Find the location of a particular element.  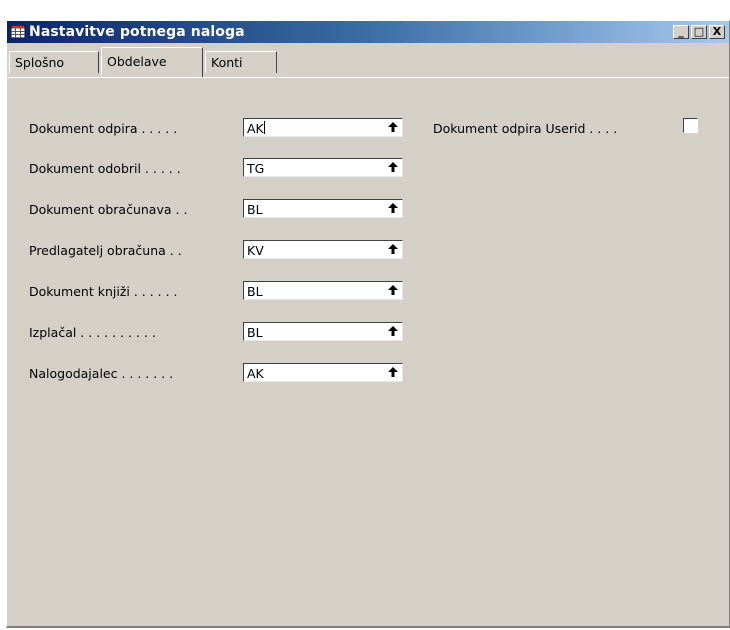

field-value: TG is located at coordinates (256, 168).